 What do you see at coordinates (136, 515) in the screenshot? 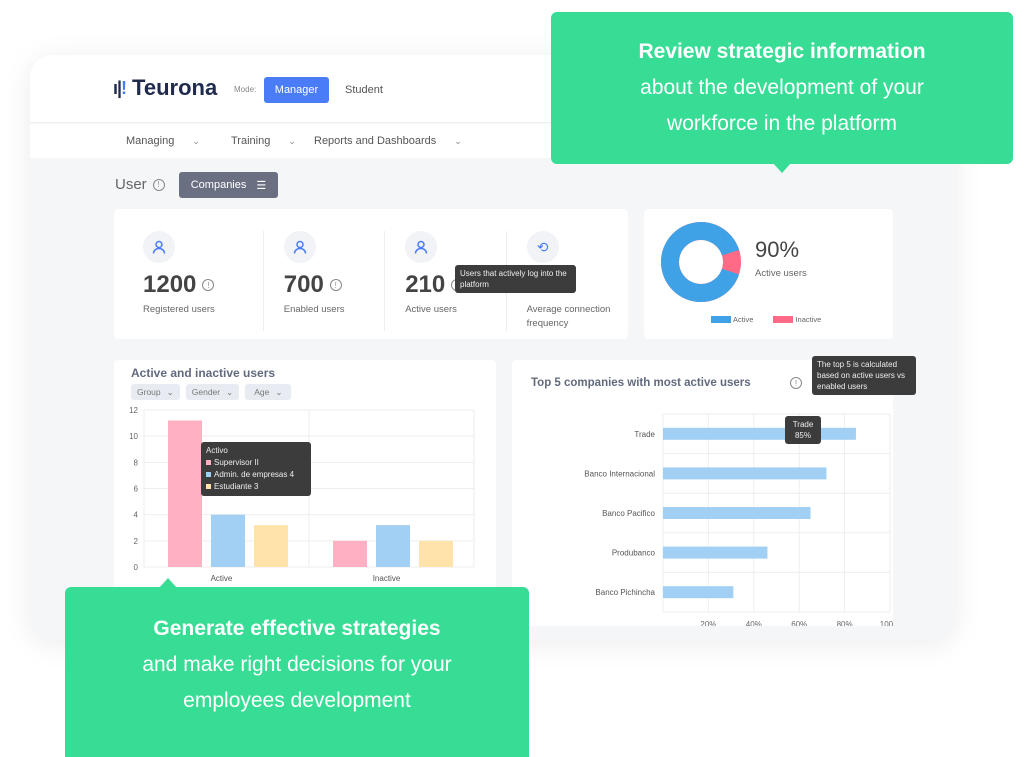
I see `y-tick-label: 4` at bounding box center [136, 515].